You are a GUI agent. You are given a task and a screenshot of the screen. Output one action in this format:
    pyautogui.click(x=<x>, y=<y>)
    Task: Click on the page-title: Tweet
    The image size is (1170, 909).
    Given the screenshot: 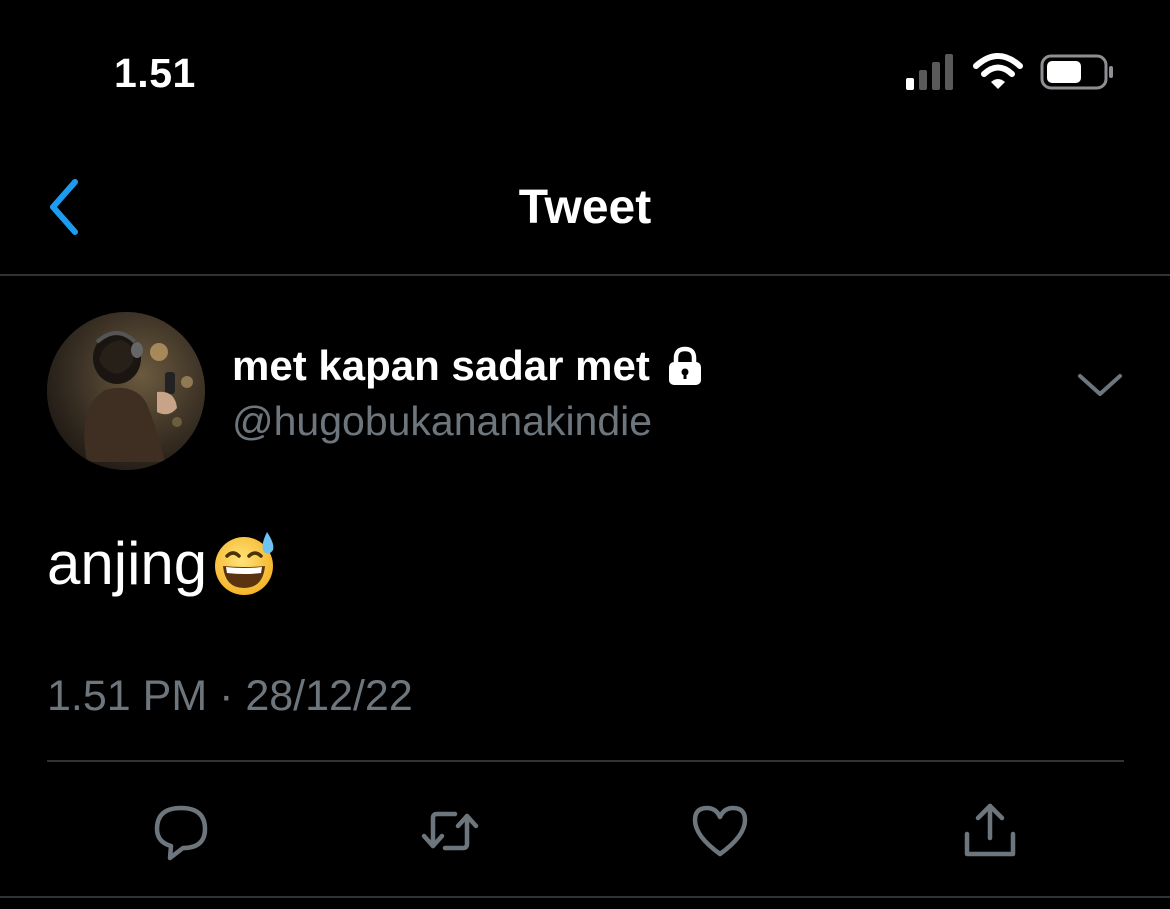 What is the action you would take?
    pyautogui.click(x=585, y=207)
    